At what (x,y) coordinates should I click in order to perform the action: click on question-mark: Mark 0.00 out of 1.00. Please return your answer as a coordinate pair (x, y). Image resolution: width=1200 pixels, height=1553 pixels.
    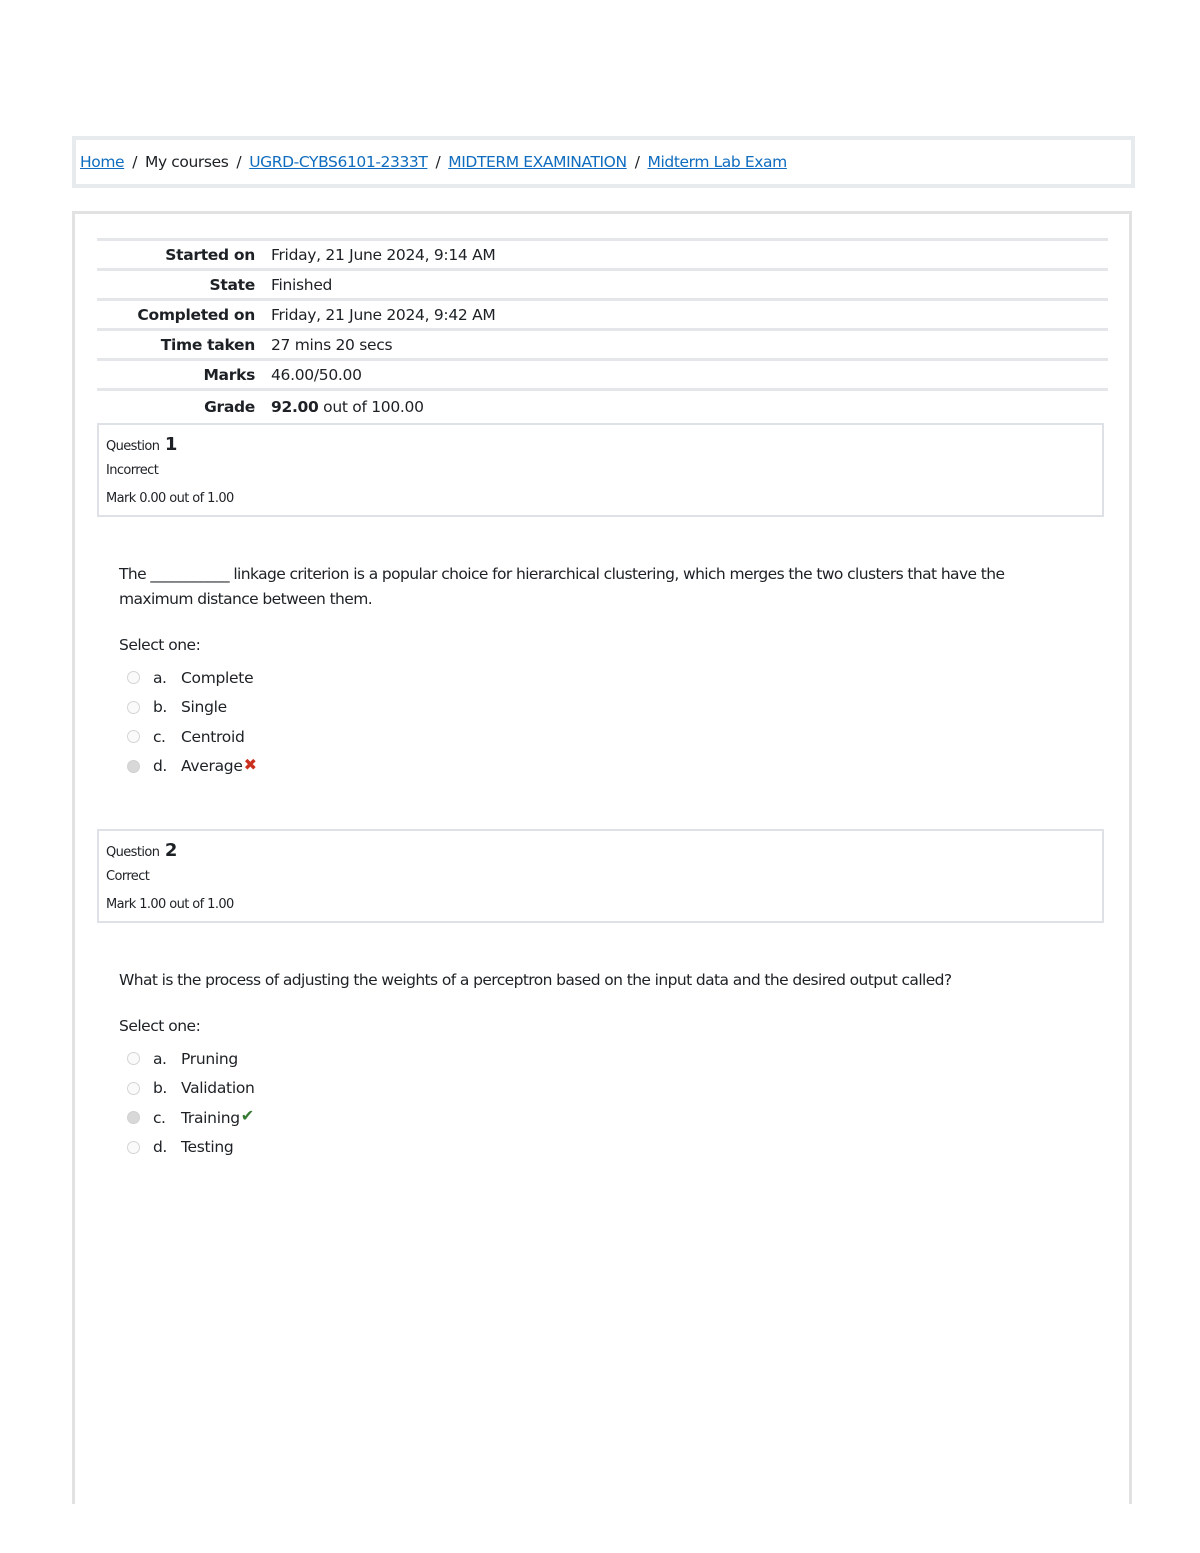
    Looking at the image, I should click on (170, 498).